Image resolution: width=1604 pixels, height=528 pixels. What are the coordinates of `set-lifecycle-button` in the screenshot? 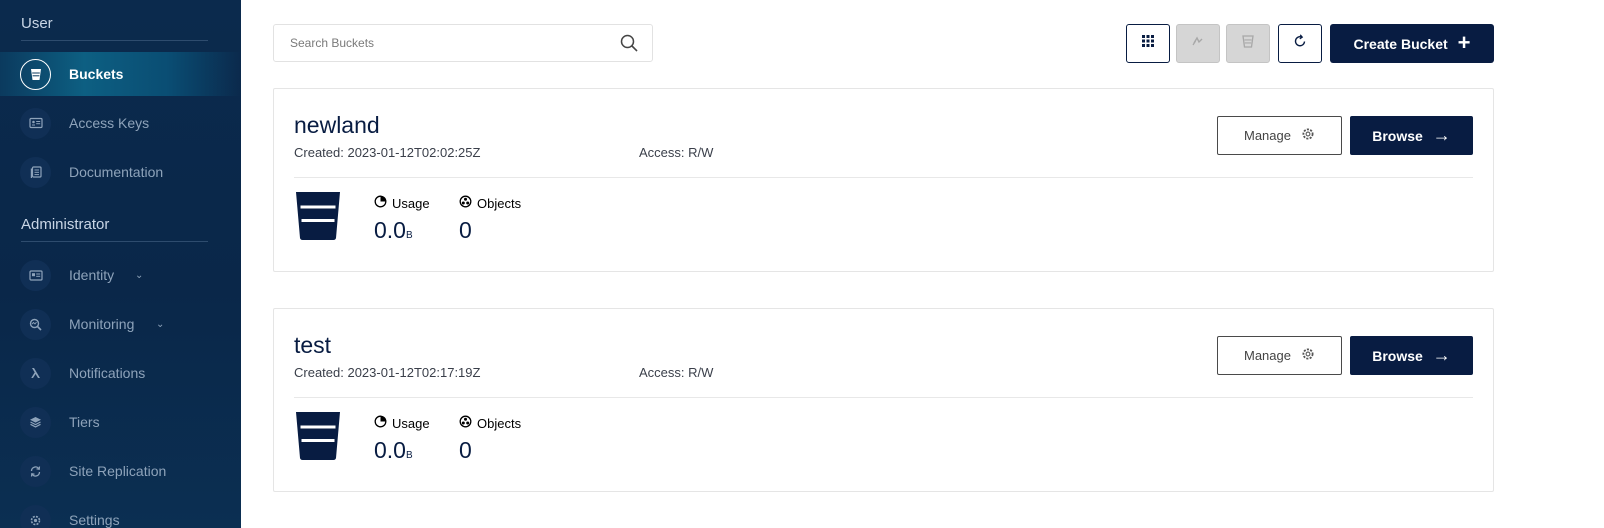 It's located at (1248, 43).